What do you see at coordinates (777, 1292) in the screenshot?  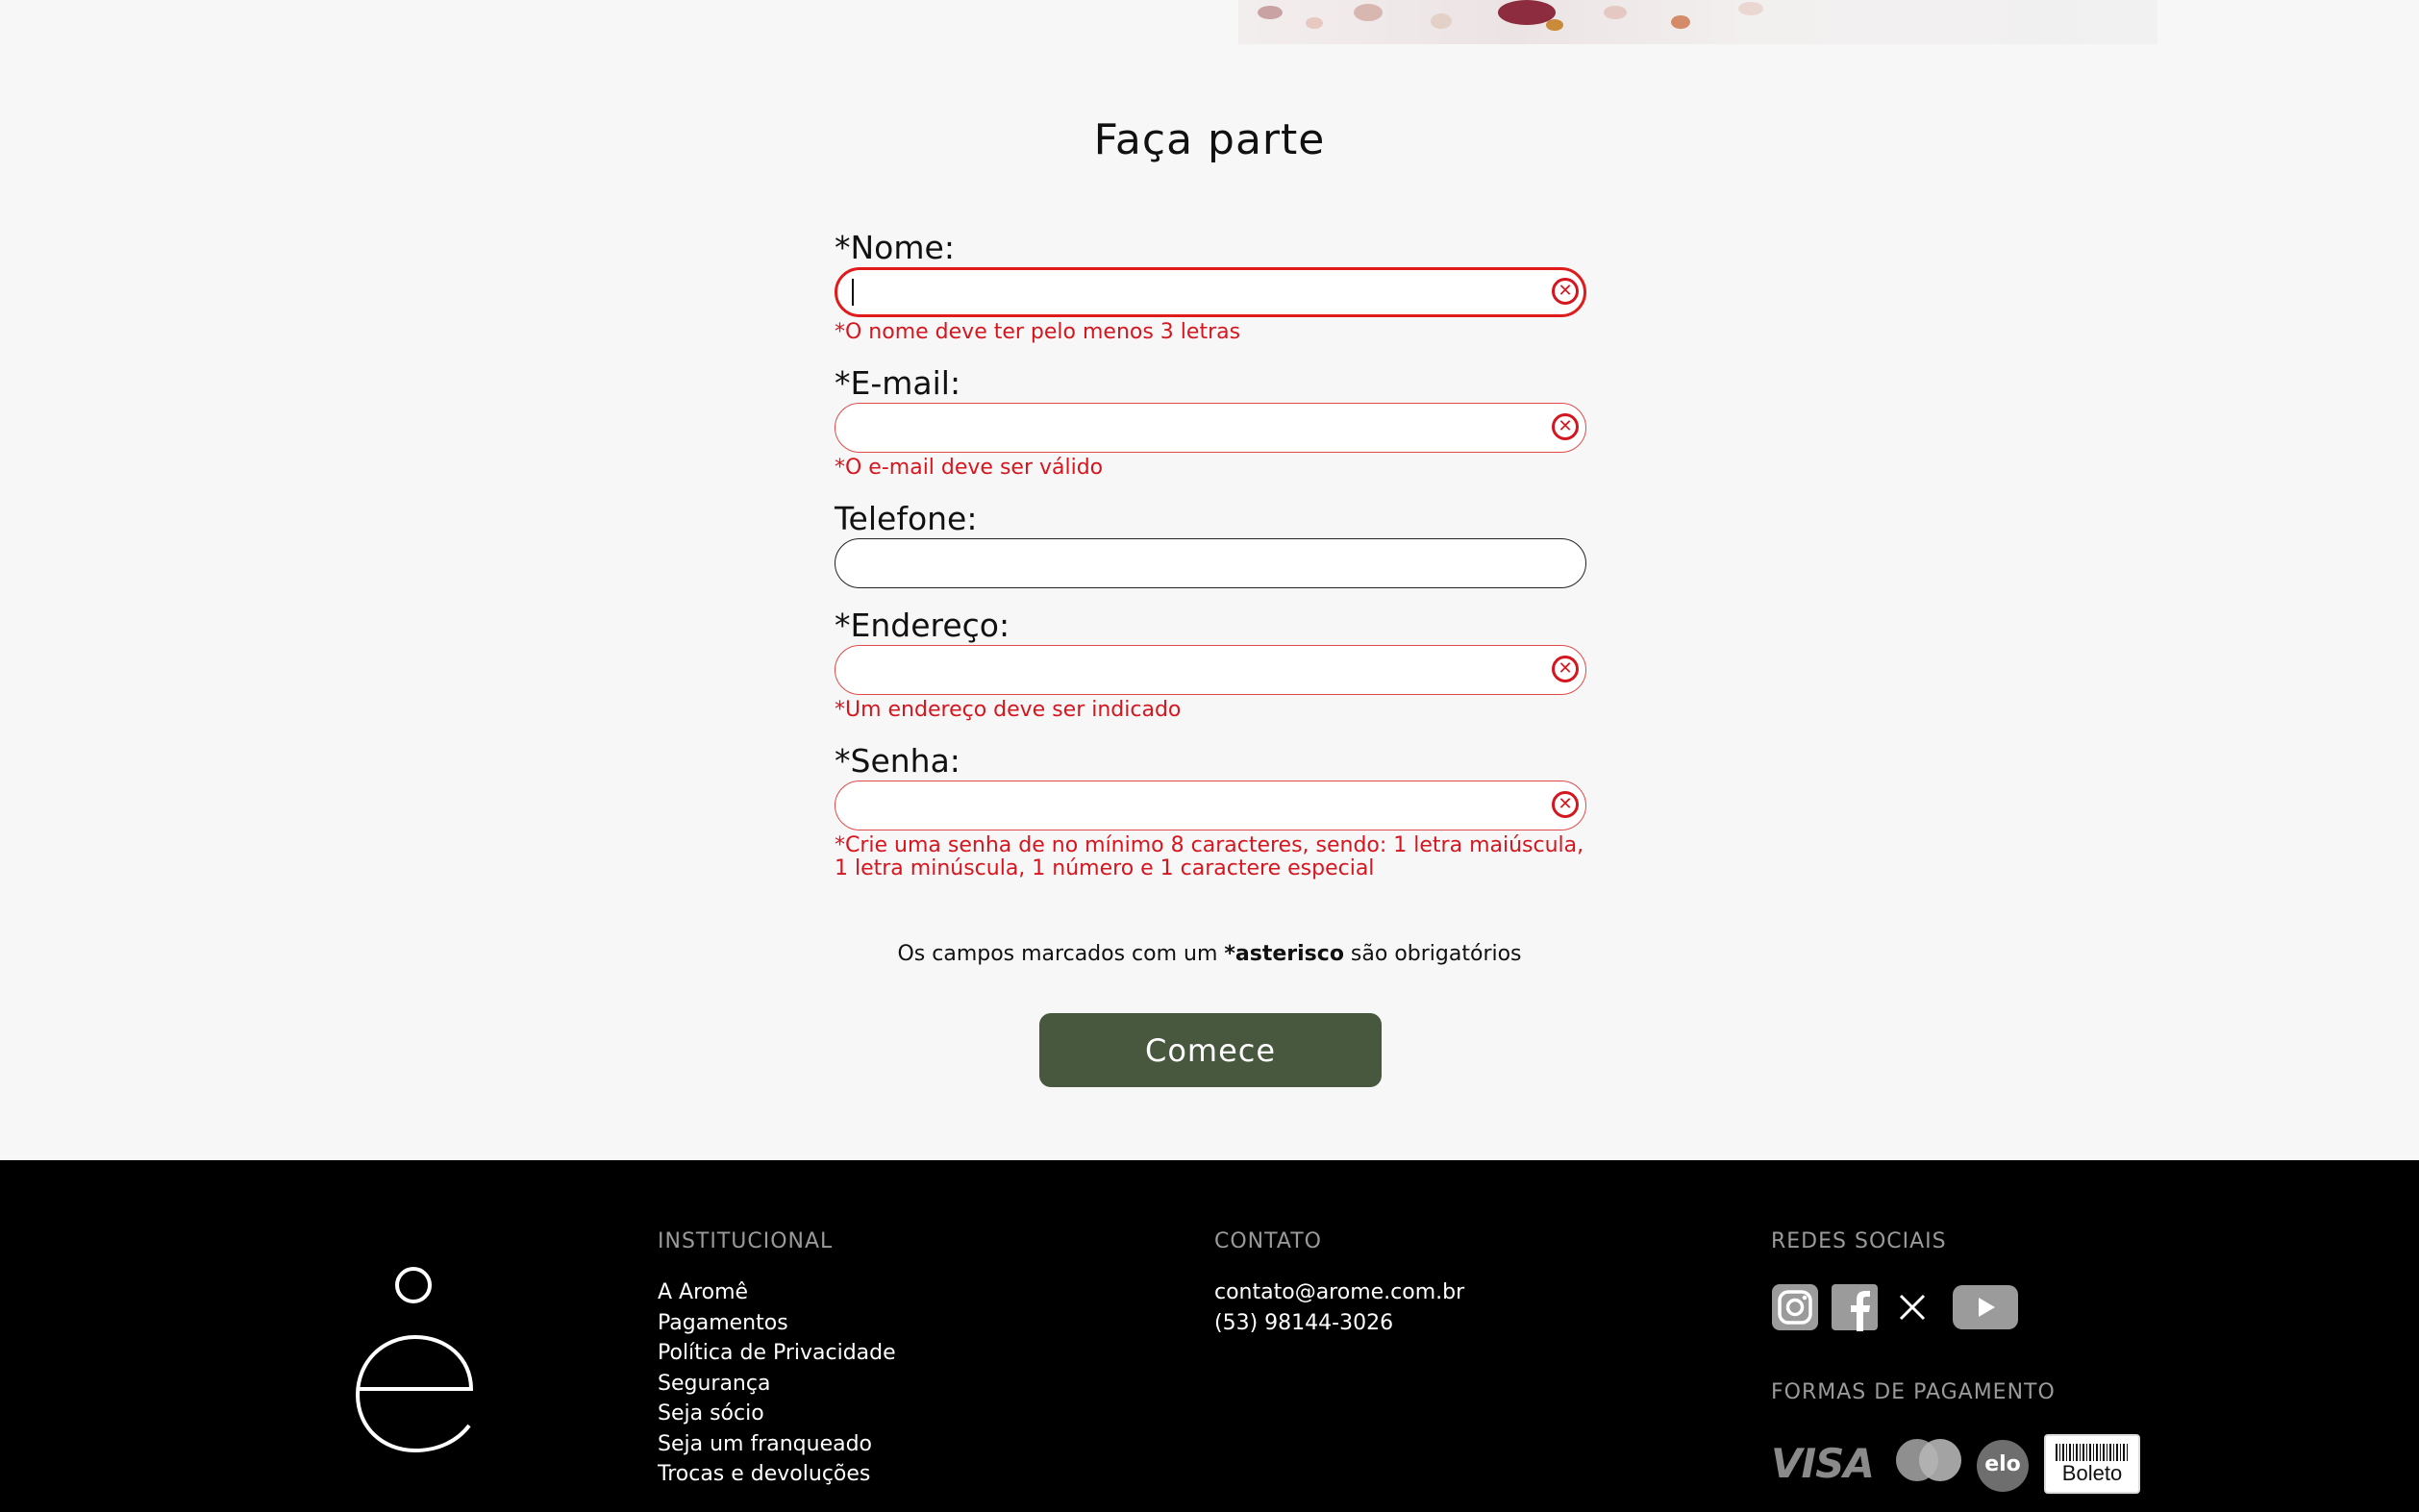 I see `footer-link-about: A Aromê` at bounding box center [777, 1292].